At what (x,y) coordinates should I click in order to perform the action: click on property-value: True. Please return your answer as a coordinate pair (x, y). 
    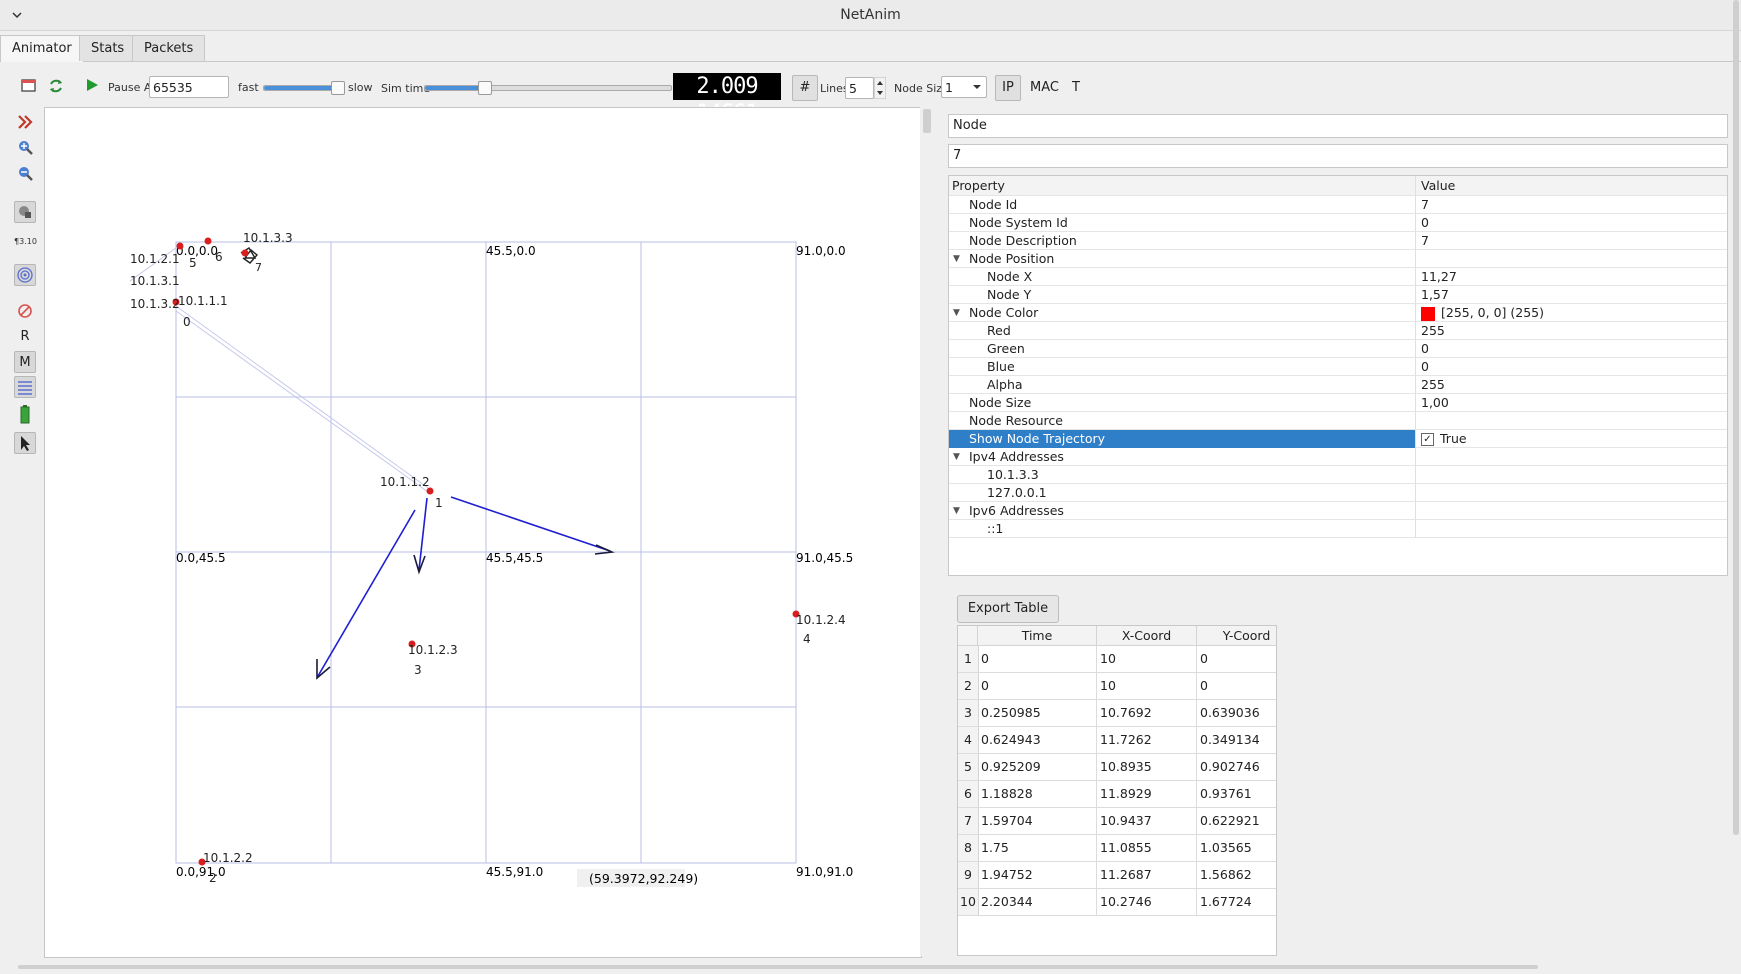
    Looking at the image, I should click on (1453, 438).